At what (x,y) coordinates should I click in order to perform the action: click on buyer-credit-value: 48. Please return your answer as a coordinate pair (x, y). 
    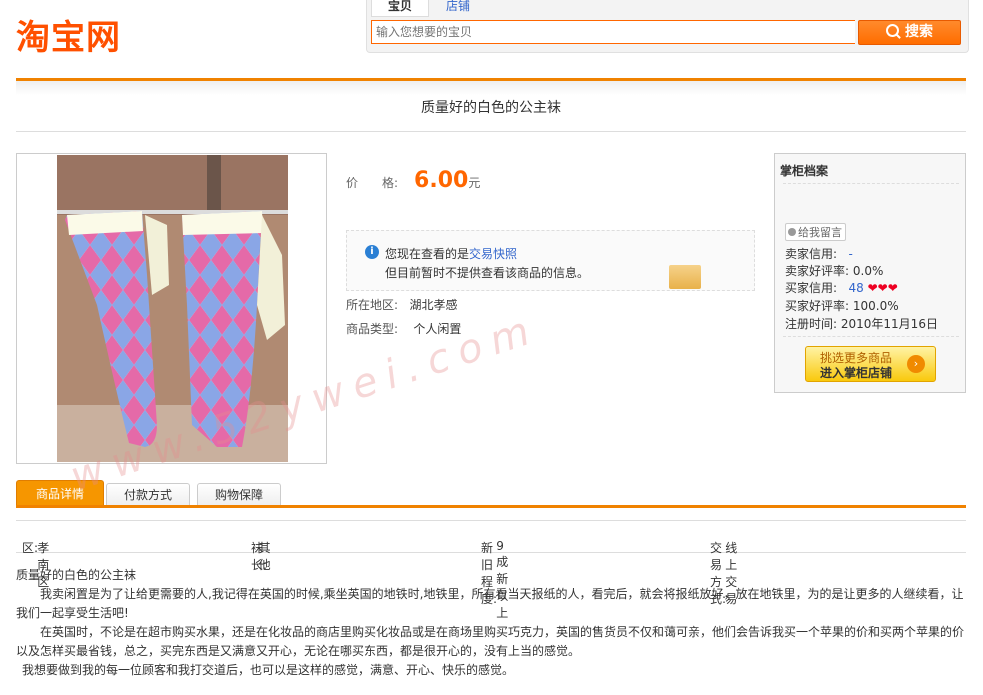
    Looking at the image, I should click on (856, 288).